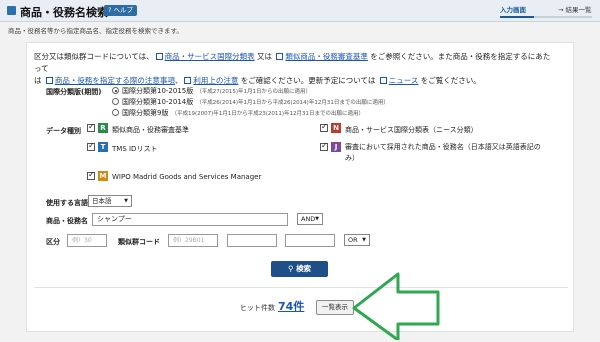 Image resolution: width=600 pixels, height=342 pixels. What do you see at coordinates (324, 146) in the screenshot?
I see `checkbox-data-j` at bounding box center [324, 146].